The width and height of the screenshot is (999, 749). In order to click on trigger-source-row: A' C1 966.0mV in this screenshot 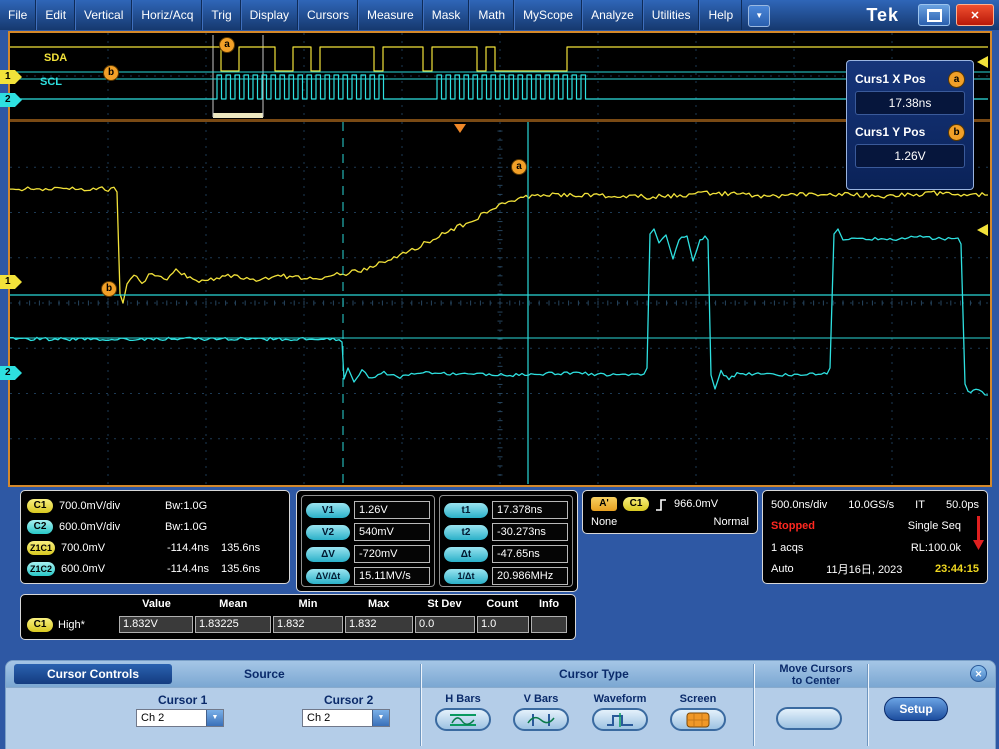, I will do `click(670, 504)`.